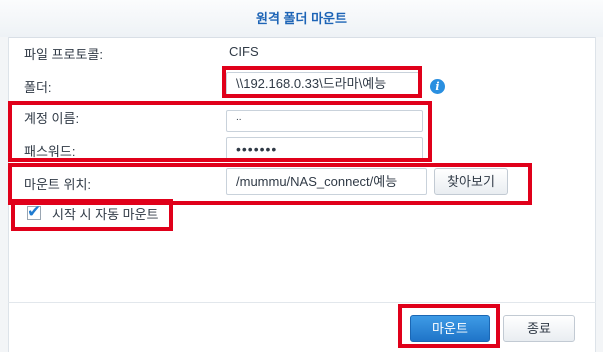  Describe the element at coordinates (301, 19) in the screenshot. I see `dialog-title: 원격 폴더 마운트` at that location.